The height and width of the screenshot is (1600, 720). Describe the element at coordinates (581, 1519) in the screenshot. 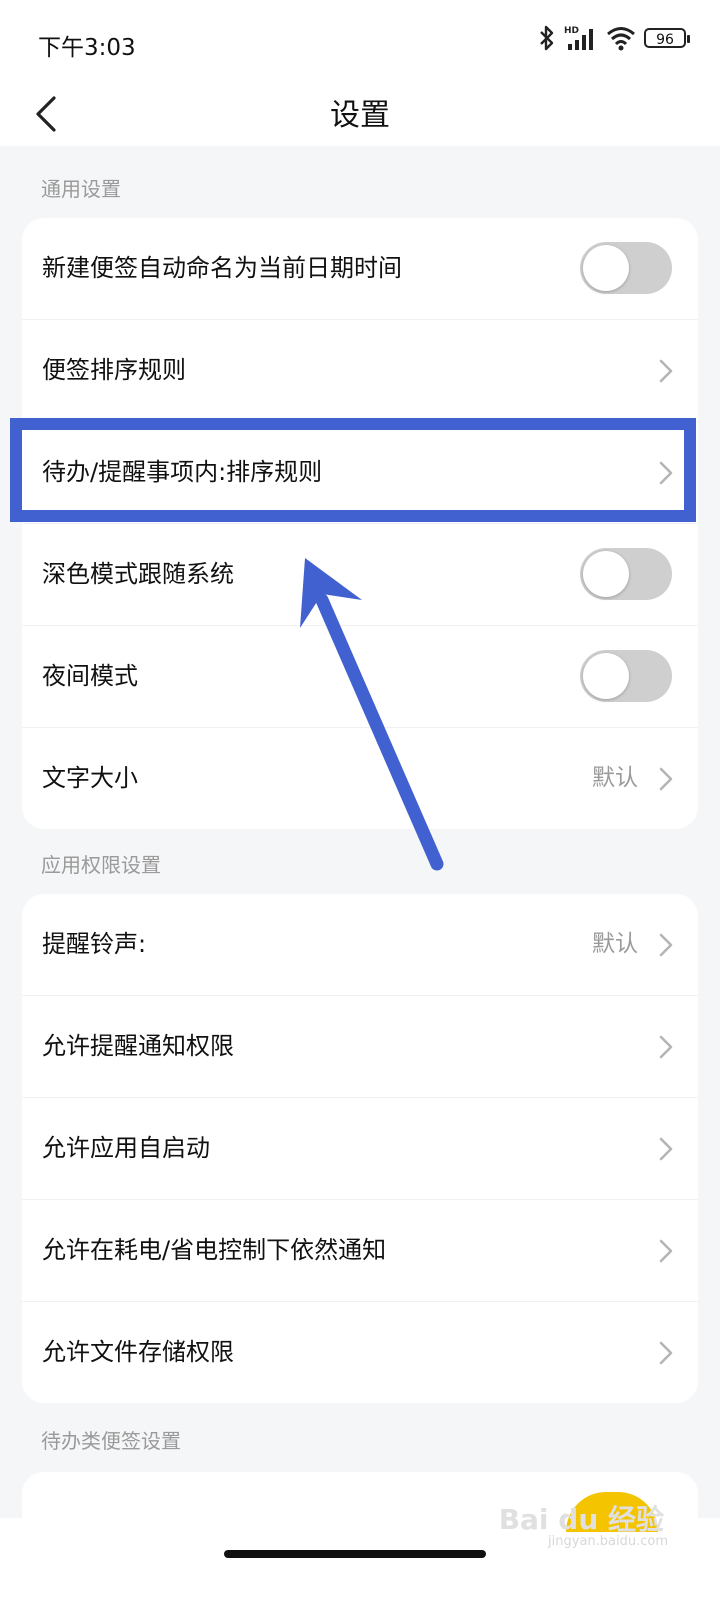

I see `watermark-brand: Bai du 经验` at that location.